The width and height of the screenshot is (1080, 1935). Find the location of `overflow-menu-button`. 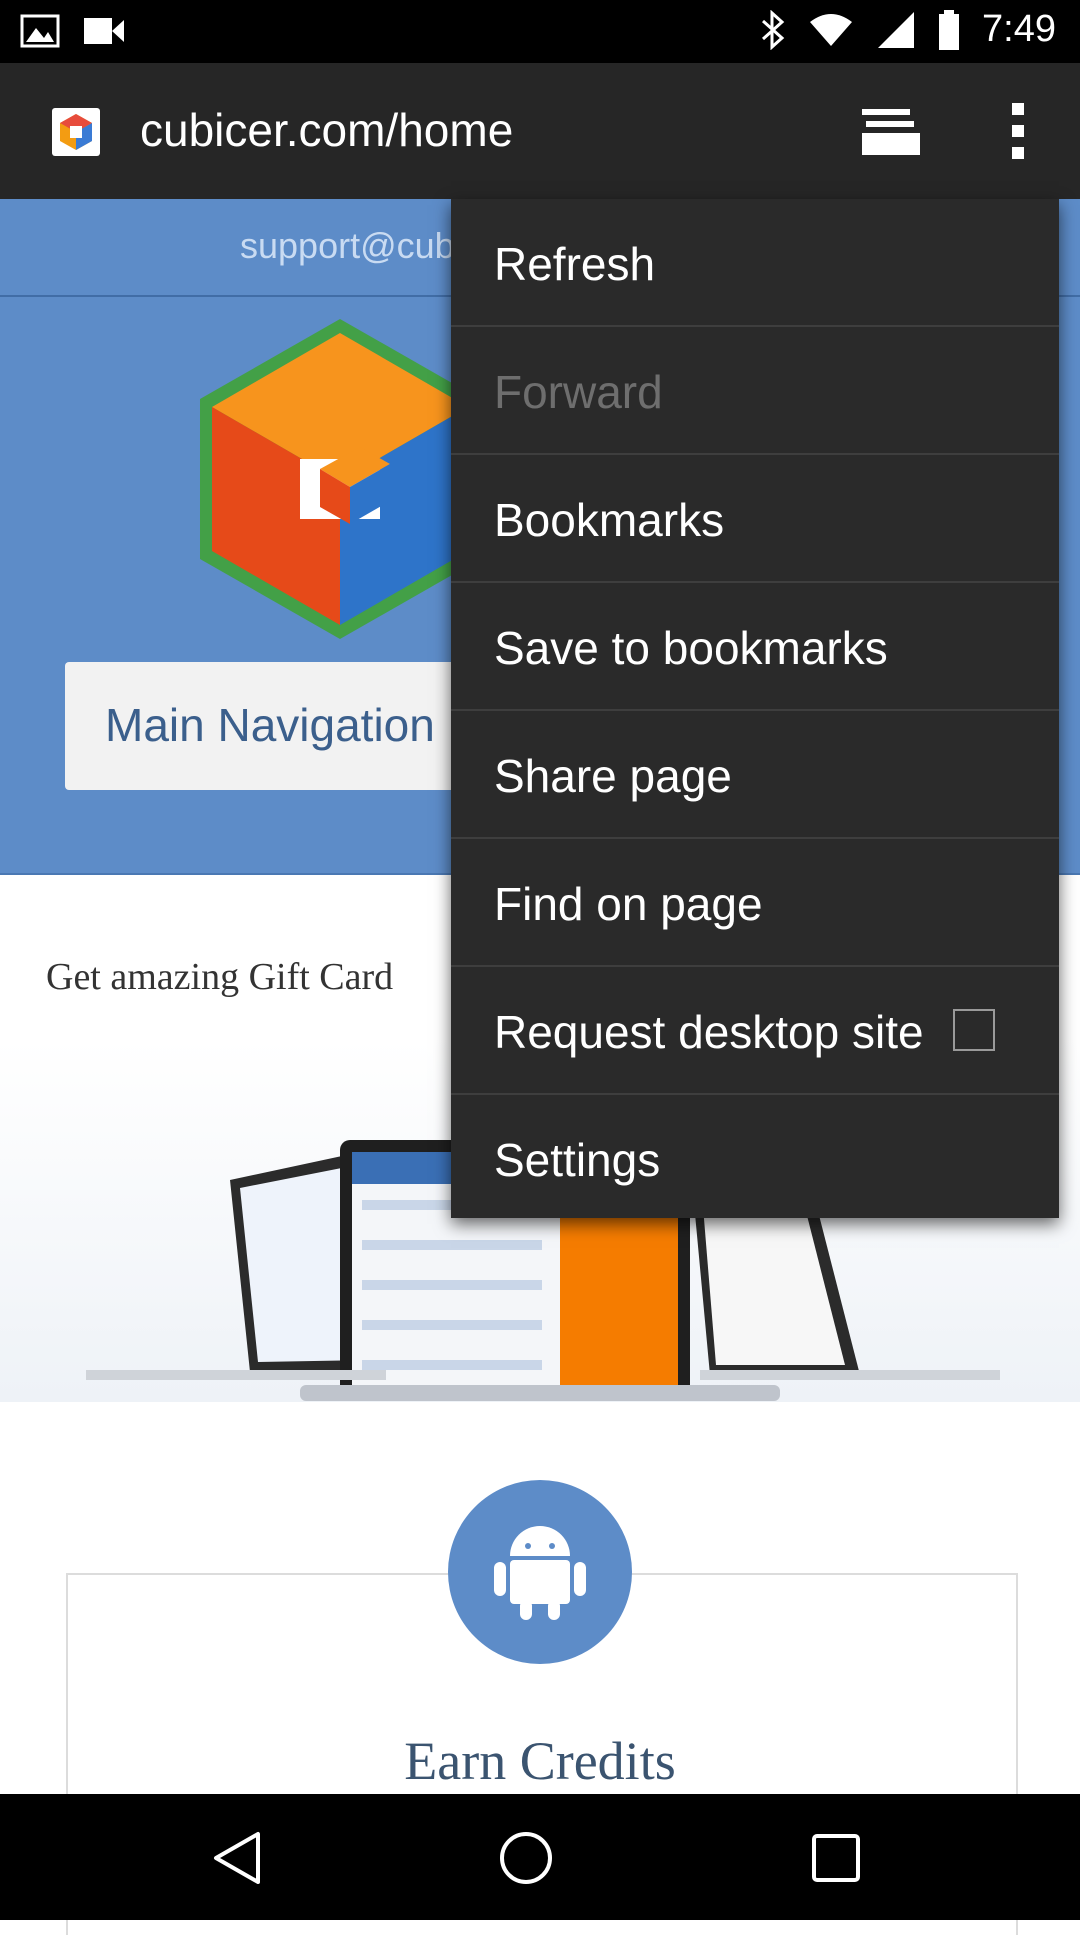

overflow-menu-button is located at coordinates (1018, 131).